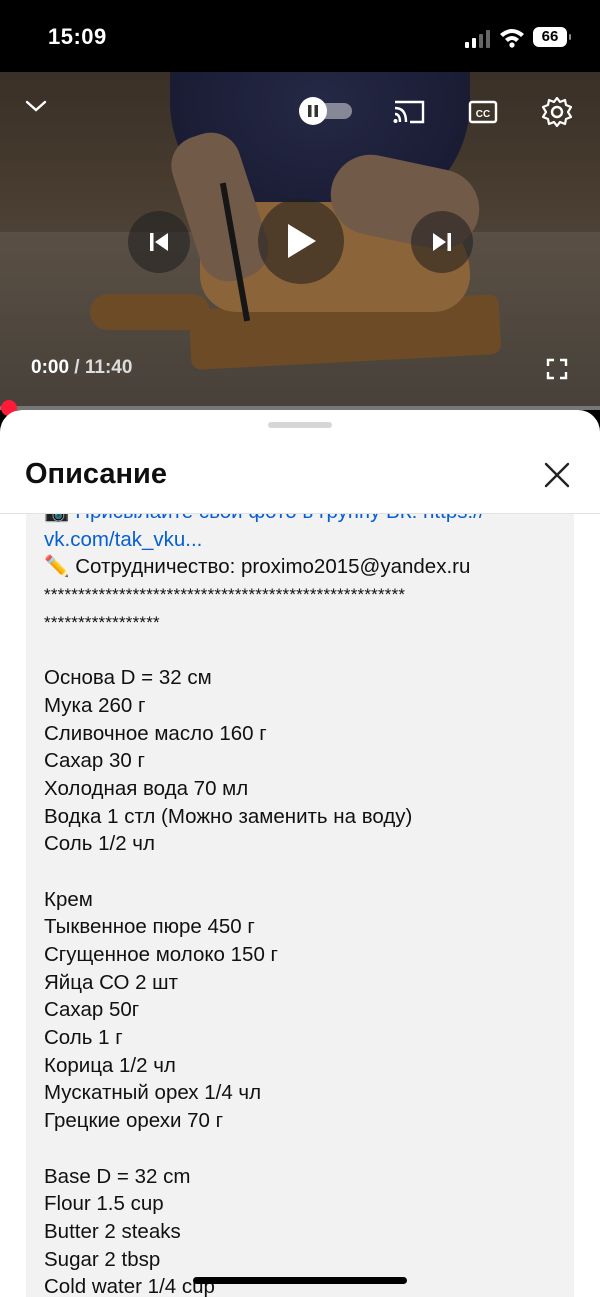  I want to click on settings-icon, so click(557, 112).